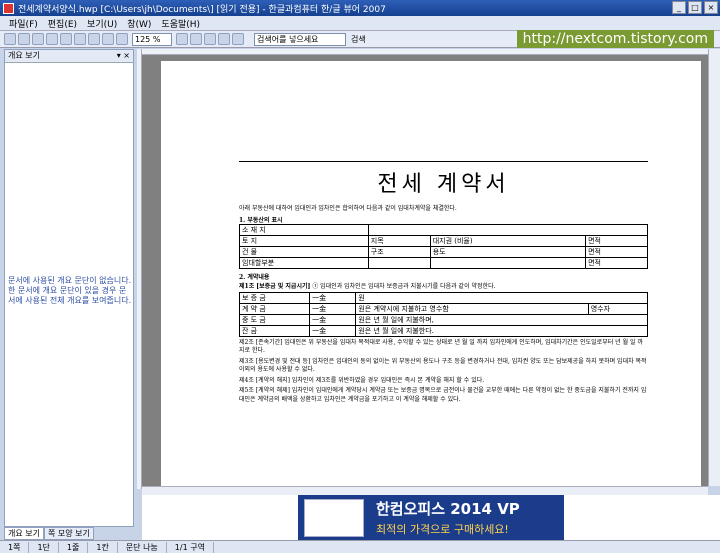 The image size is (720, 553). I want to click on document-title: 전세 계약서, so click(443, 184).